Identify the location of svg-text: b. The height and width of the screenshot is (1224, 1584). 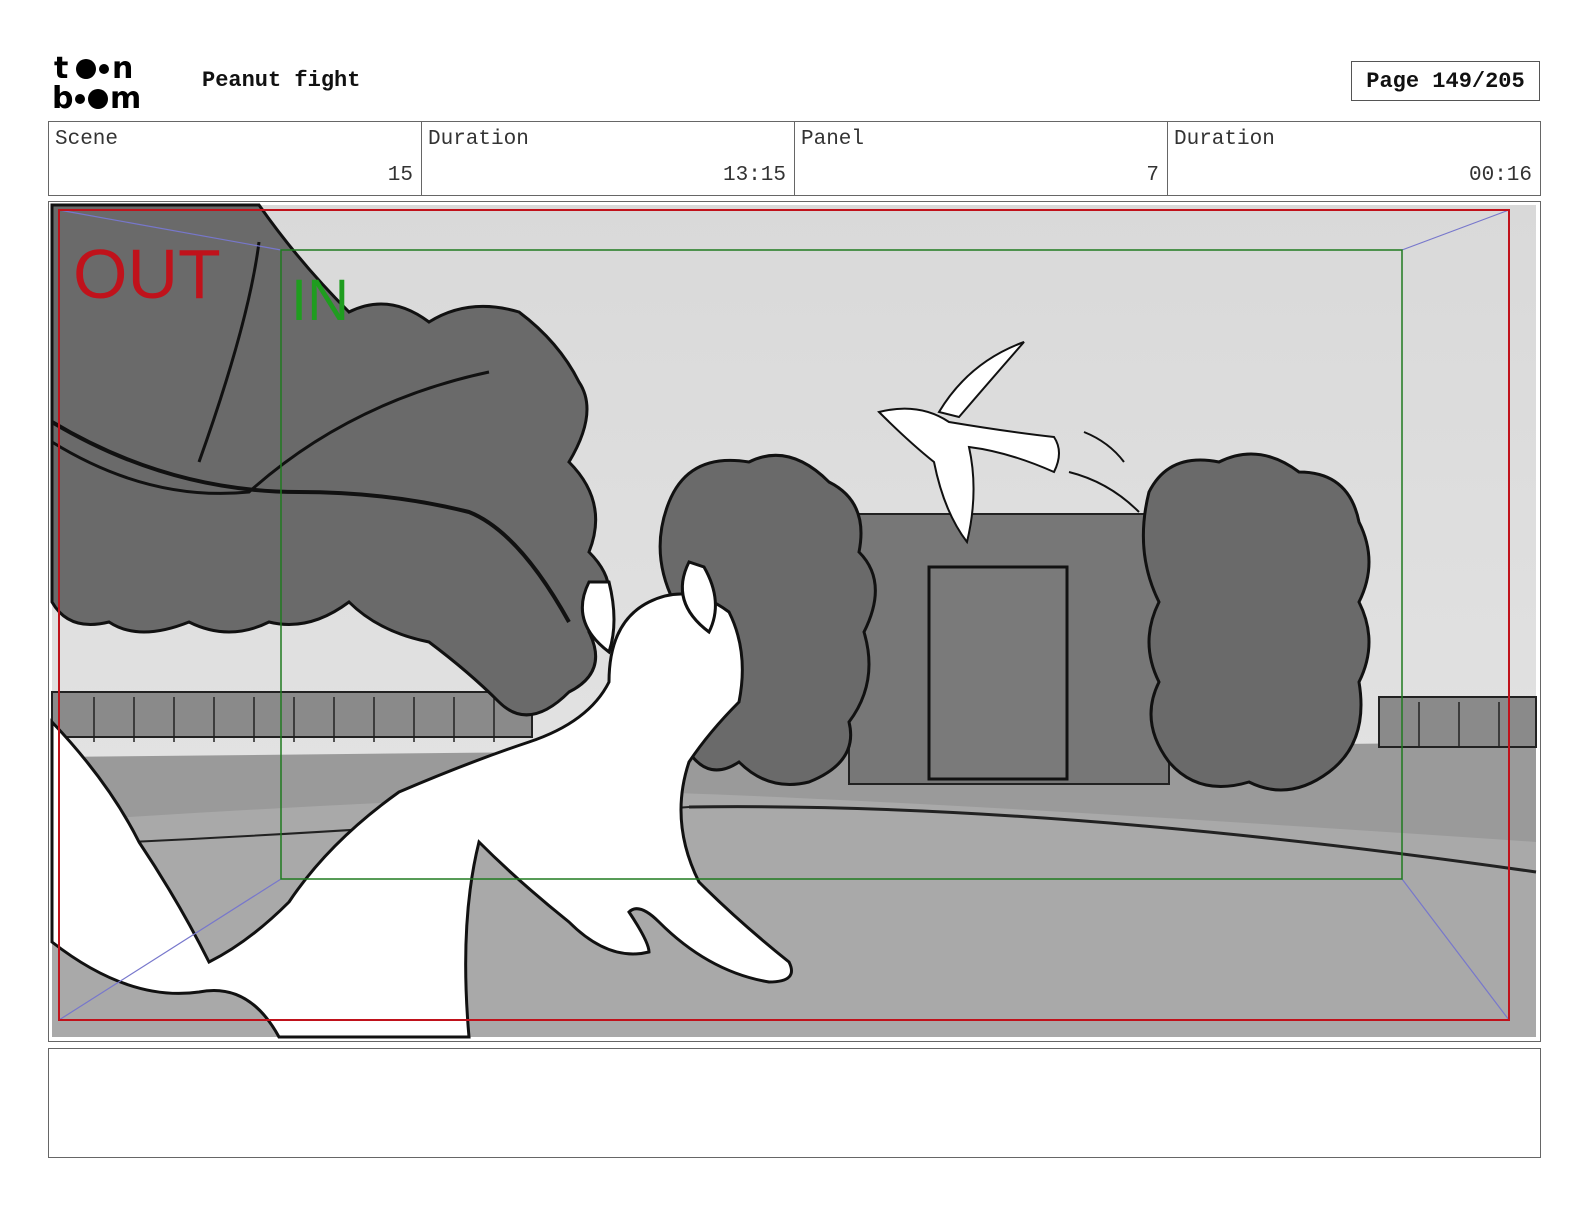
(62, 96).